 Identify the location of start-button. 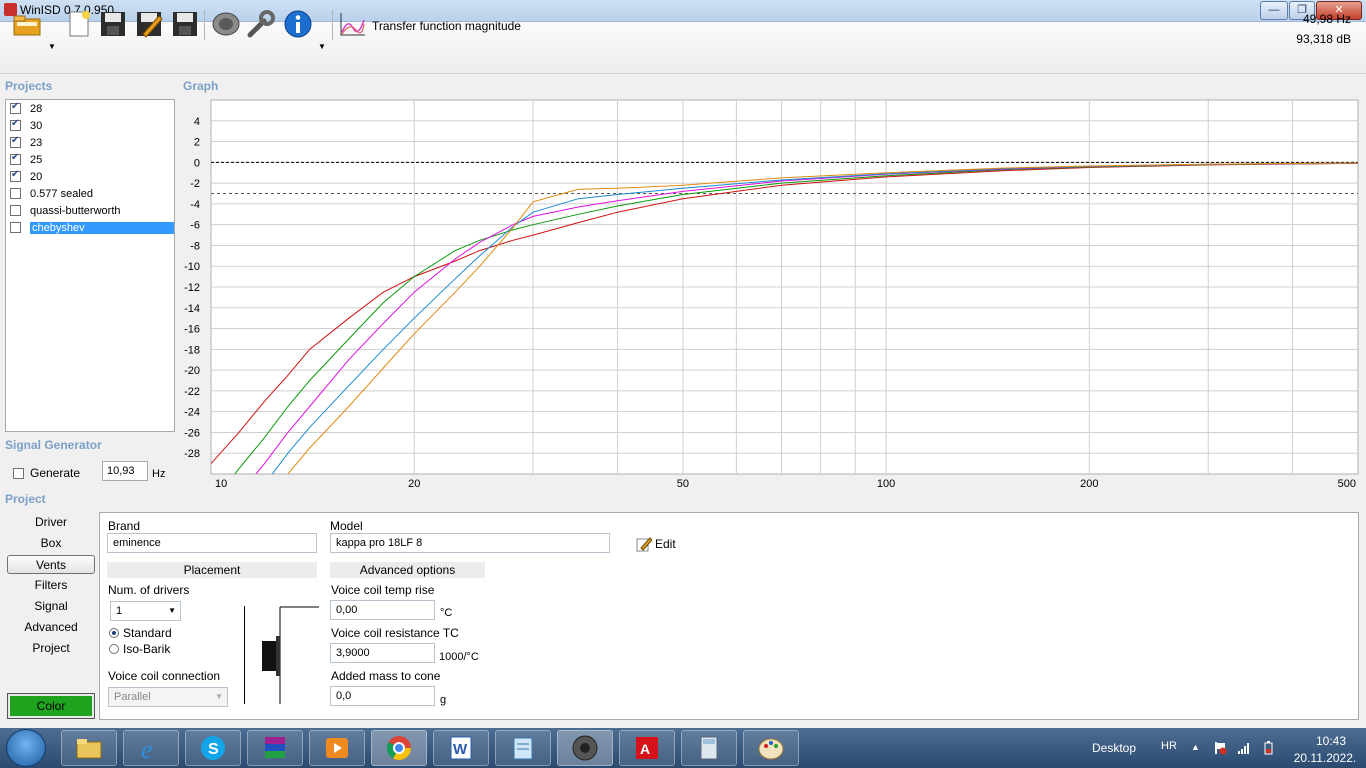
(26, 748).